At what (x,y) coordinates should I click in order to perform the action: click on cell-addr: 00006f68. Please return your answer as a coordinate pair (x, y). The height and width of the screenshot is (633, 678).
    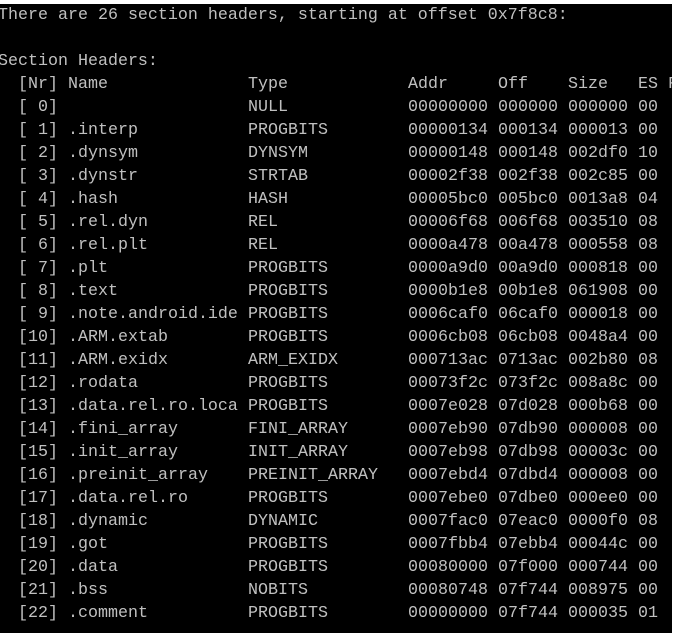
    Looking at the image, I should click on (448, 222).